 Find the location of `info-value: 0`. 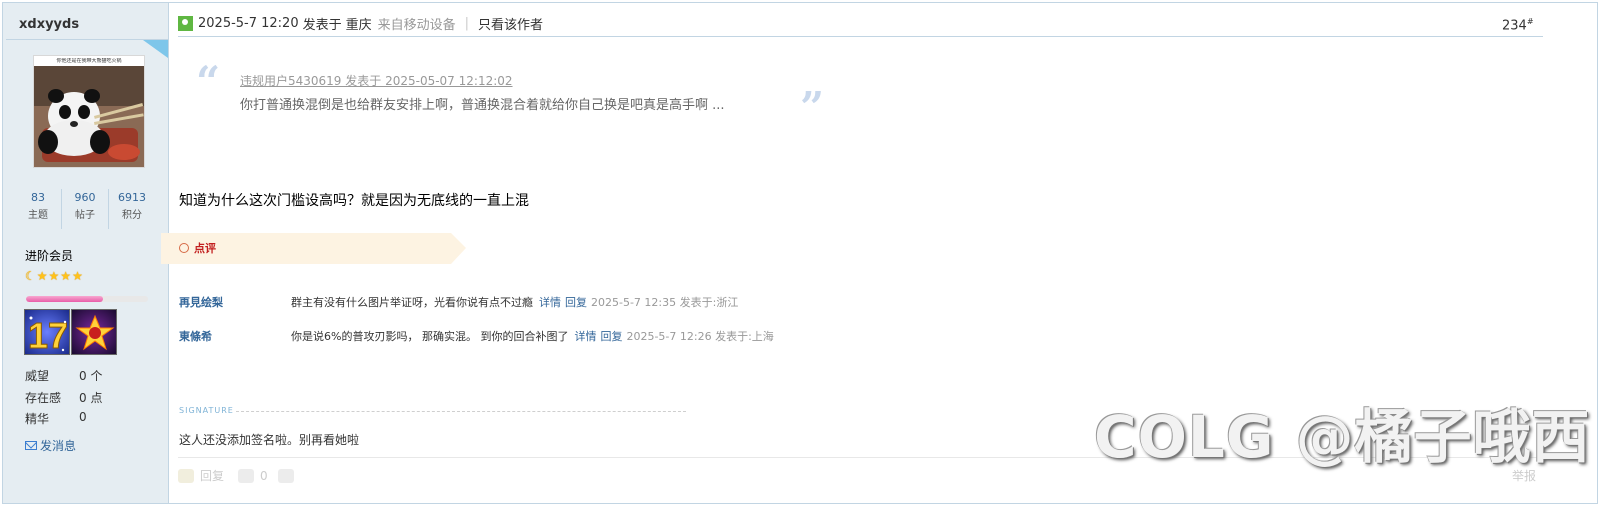

info-value: 0 is located at coordinates (83, 417).